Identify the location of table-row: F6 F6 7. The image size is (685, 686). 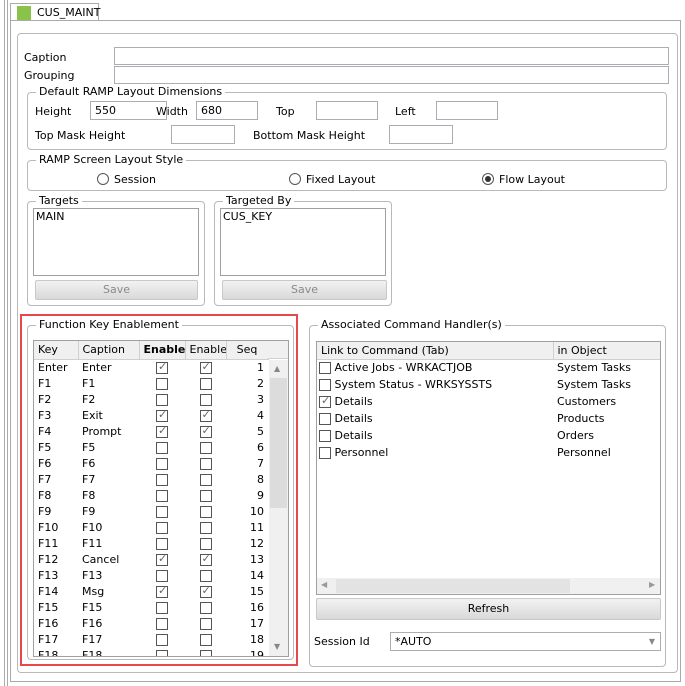
(151, 463).